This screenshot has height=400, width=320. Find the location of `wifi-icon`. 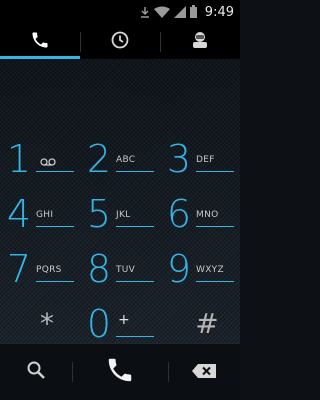

wifi-icon is located at coordinates (161, 12).